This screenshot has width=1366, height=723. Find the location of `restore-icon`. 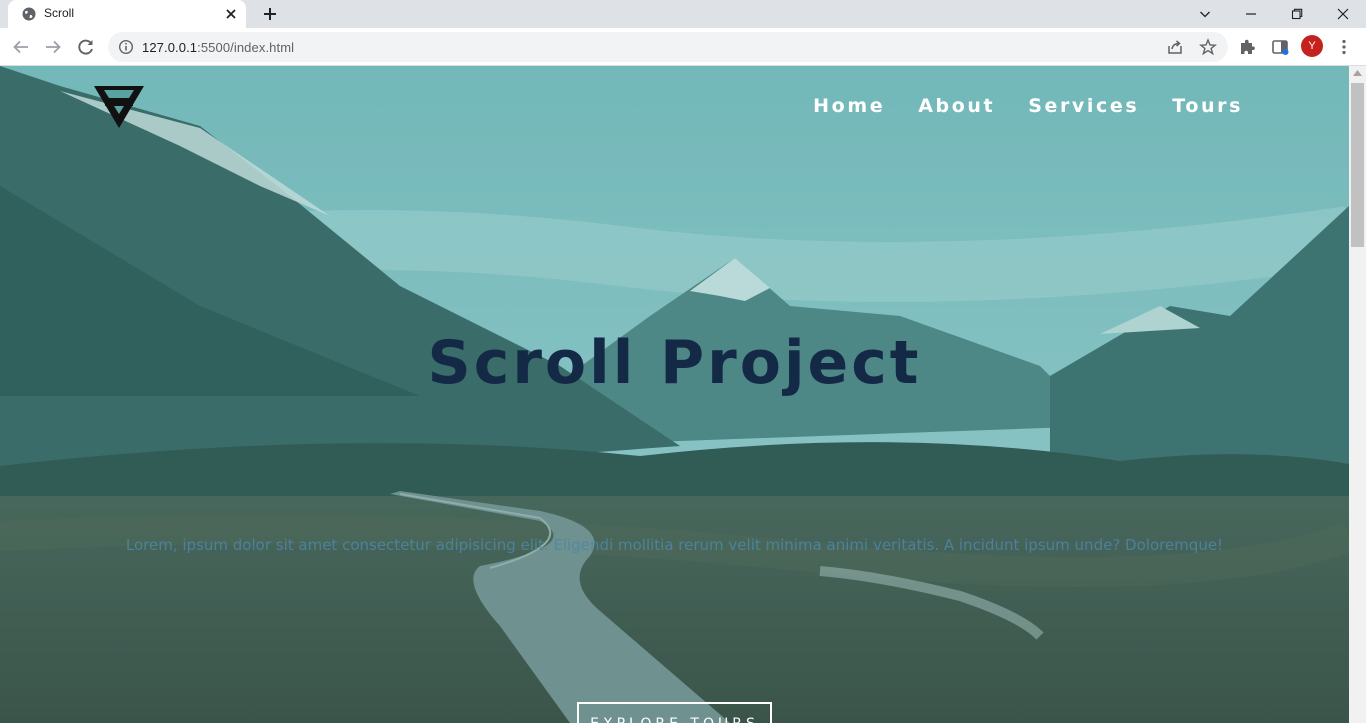

restore-icon is located at coordinates (1297, 14).